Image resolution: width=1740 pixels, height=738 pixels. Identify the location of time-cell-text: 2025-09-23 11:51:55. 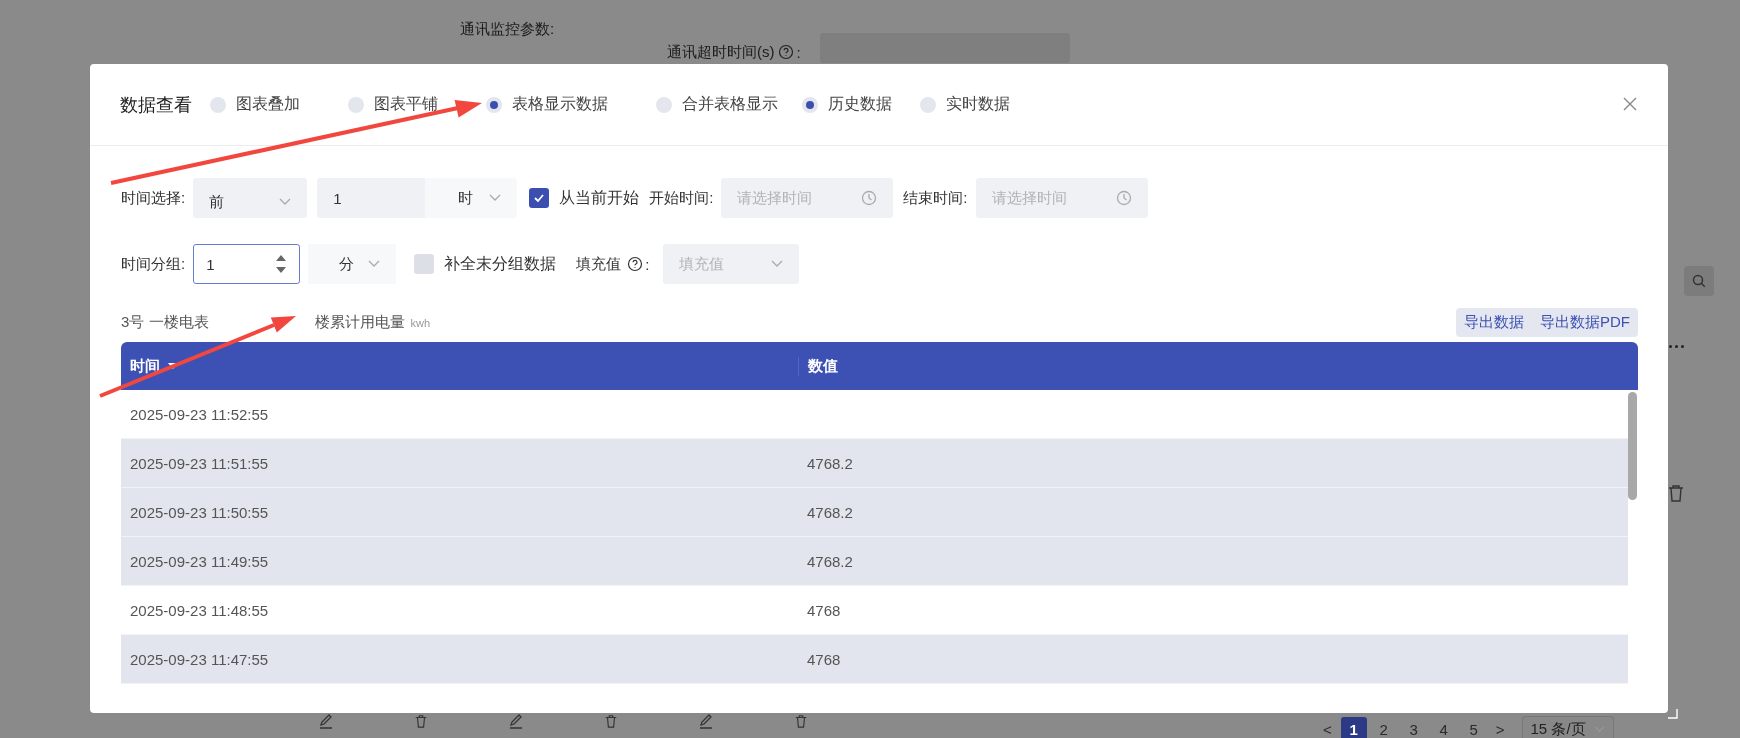
(199, 463).